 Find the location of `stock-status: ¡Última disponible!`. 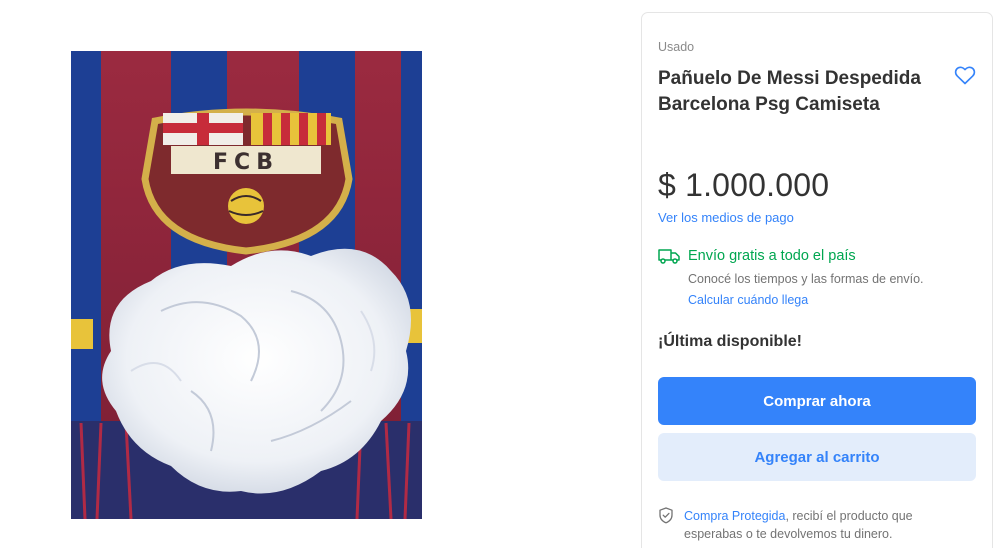

stock-status: ¡Última disponible! is located at coordinates (730, 341).